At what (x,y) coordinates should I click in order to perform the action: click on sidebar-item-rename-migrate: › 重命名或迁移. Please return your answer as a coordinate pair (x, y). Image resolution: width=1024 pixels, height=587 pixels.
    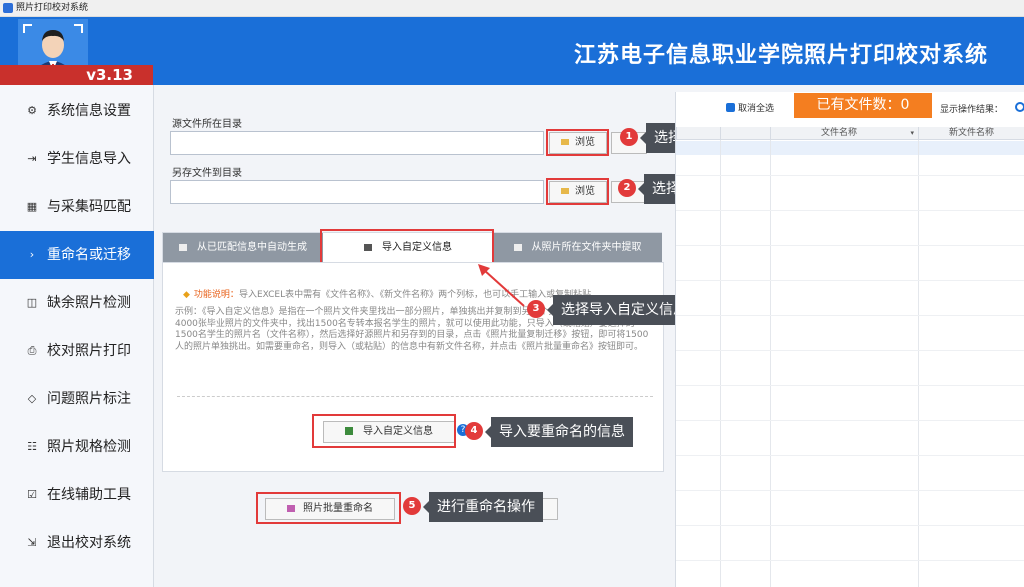
    Looking at the image, I should click on (77, 255).